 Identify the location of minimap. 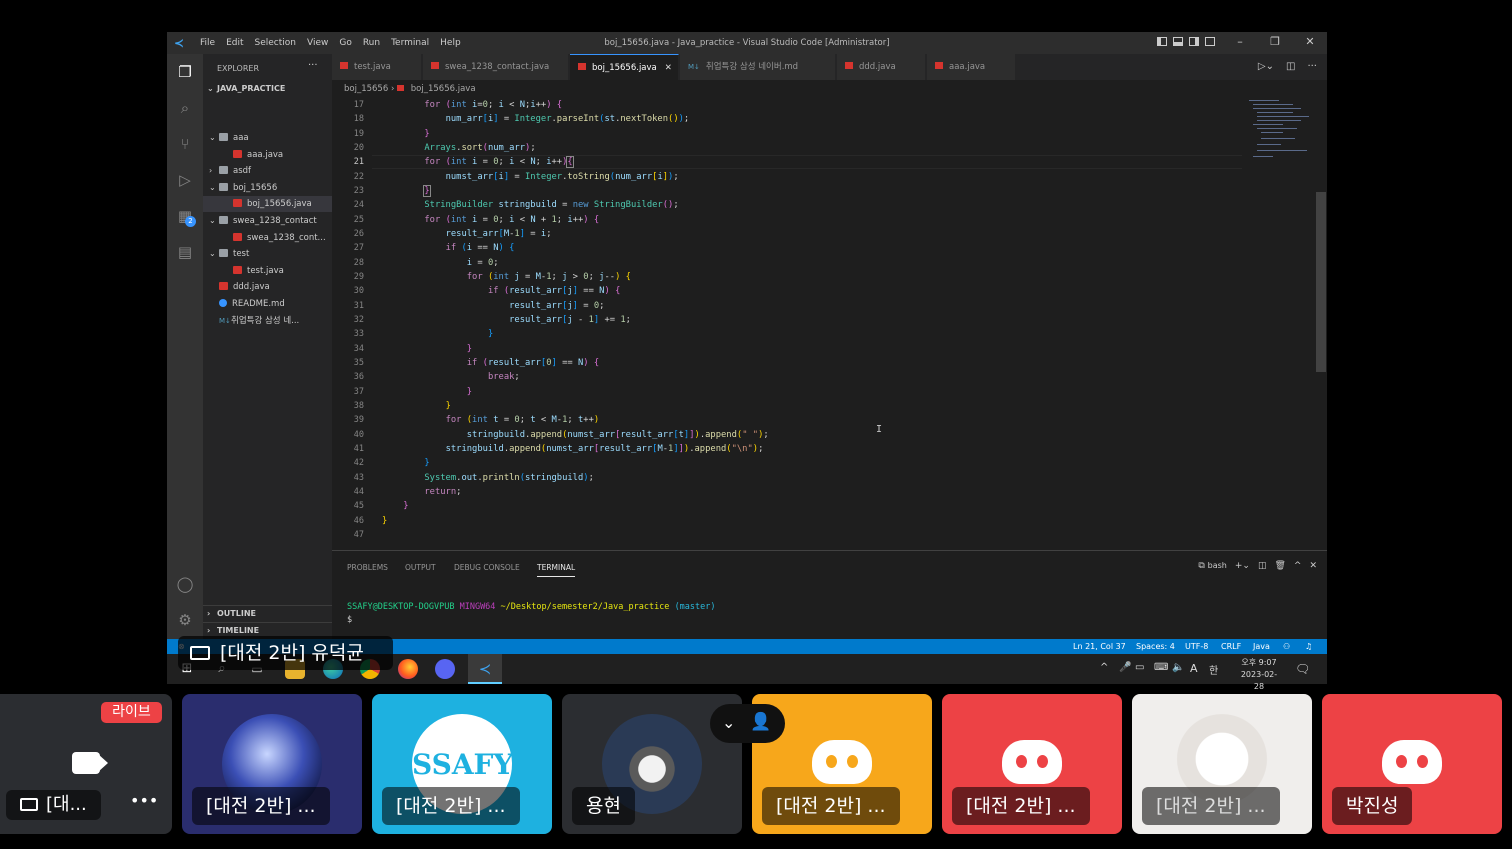
(1284, 138).